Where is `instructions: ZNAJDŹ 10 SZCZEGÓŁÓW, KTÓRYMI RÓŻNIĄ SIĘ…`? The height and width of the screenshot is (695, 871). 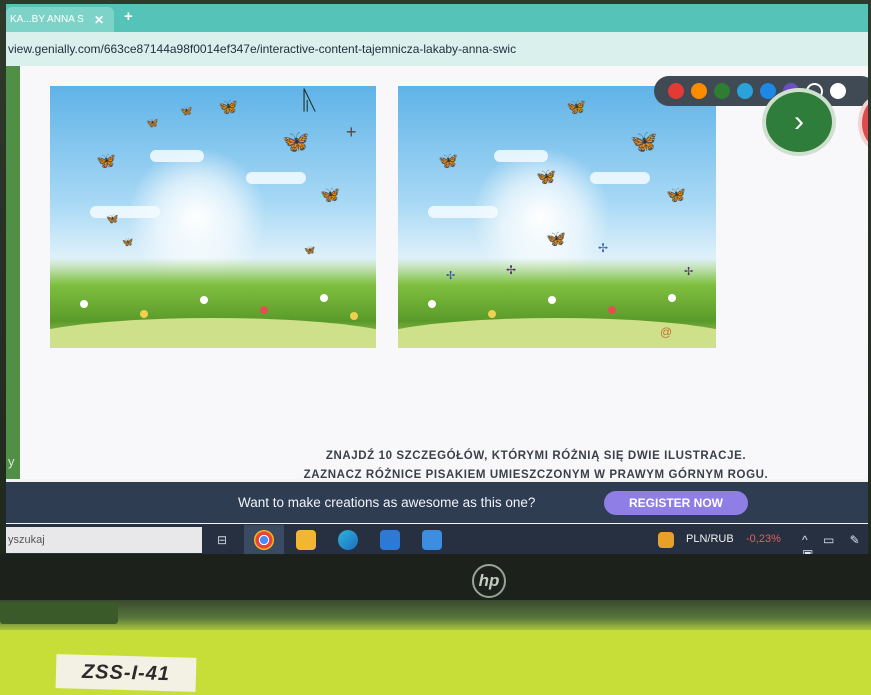
instructions: ZNAJDŹ 10 SZCZEGÓŁÓW, KTÓRYMI RÓŻNIĄ SIĘ… is located at coordinates (536, 466).